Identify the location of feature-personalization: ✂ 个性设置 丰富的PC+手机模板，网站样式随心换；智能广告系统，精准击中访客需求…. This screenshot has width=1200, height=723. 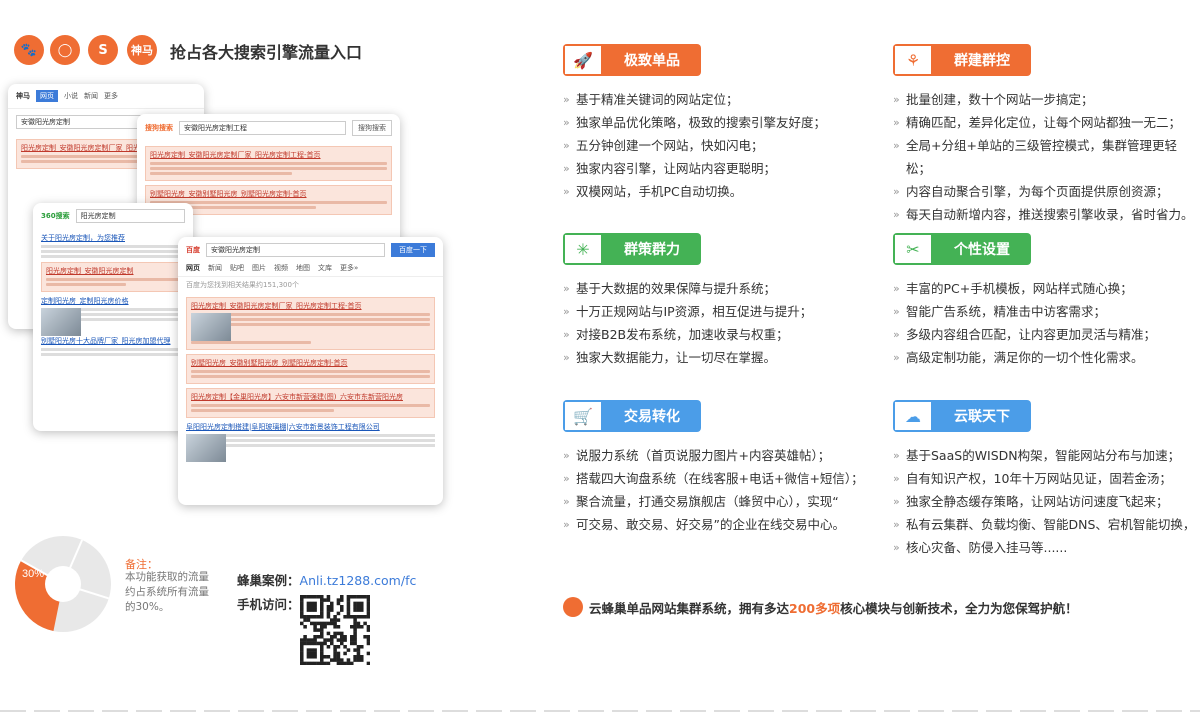
(1024, 301).